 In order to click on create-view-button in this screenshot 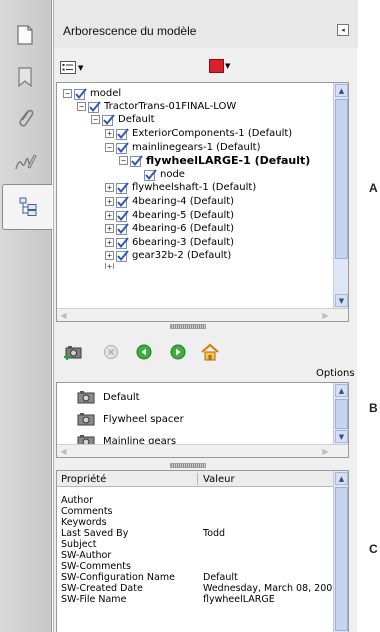, I will do `click(73, 352)`.